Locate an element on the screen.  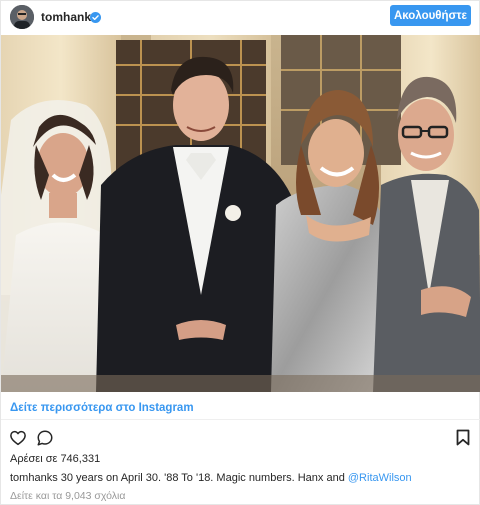
heart-icon is located at coordinates (18, 438).